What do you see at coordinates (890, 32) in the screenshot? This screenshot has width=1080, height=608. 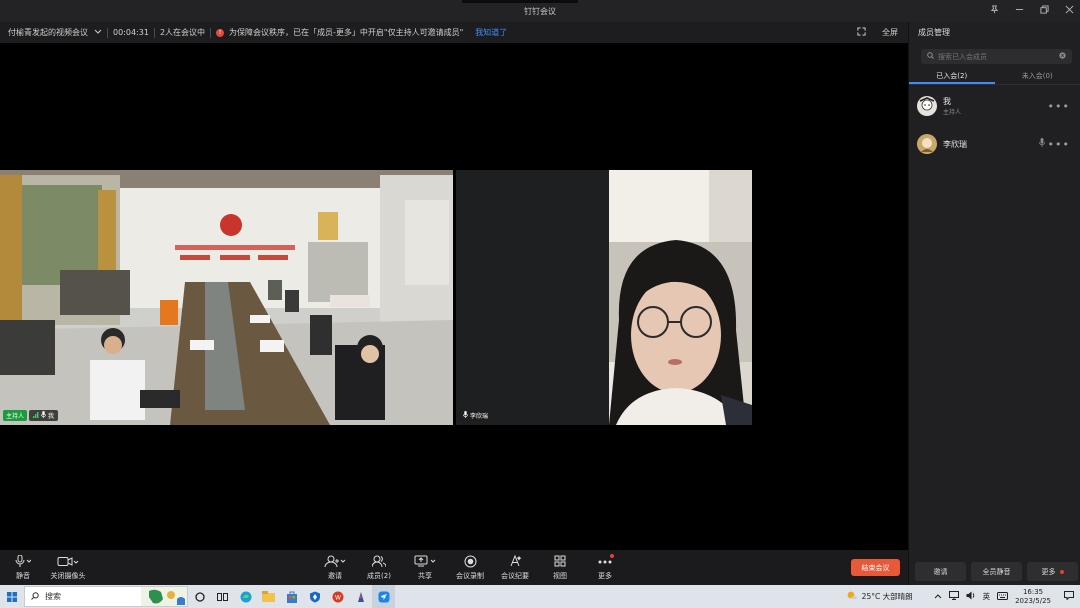 I see `fullscreen-label: 全屏` at bounding box center [890, 32].